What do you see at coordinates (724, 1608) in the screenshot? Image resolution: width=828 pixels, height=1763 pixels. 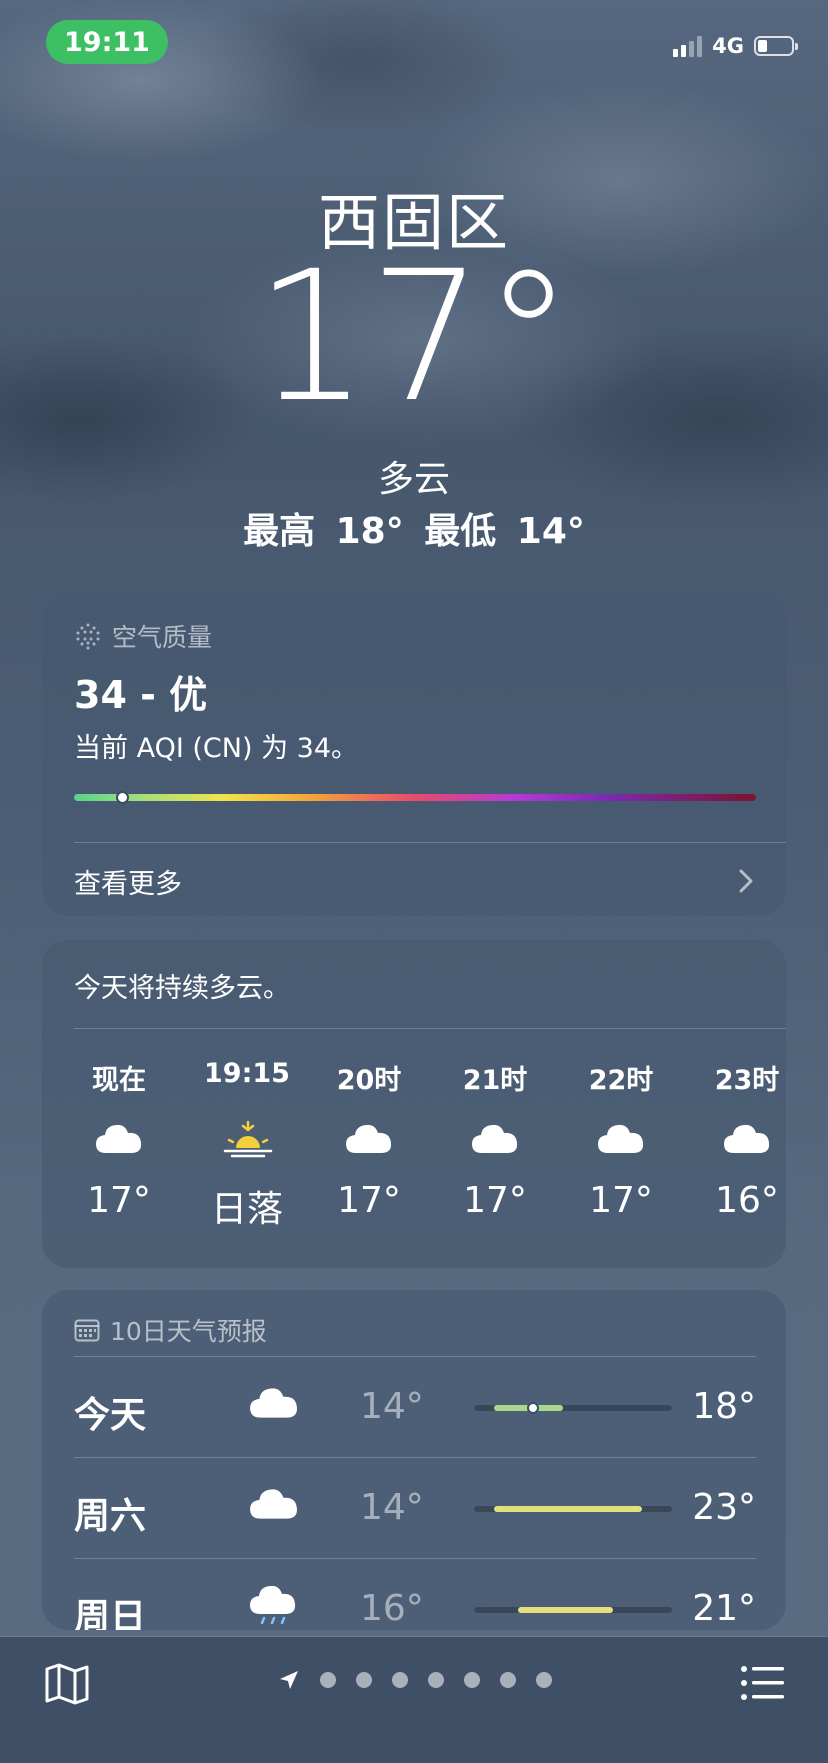 I see `day-high: 21°` at bounding box center [724, 1608].